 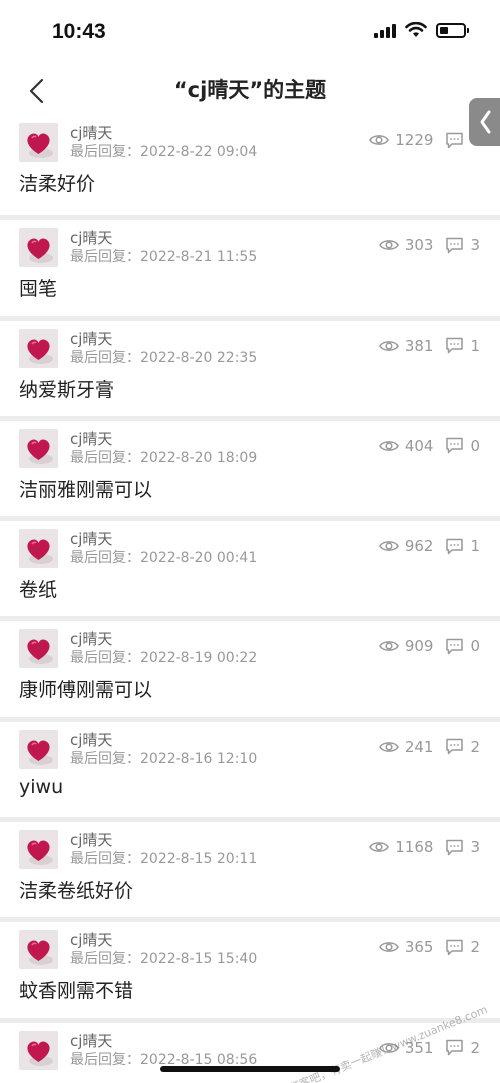 I want to click on topic-views: 404, so click(x=419, y=445).